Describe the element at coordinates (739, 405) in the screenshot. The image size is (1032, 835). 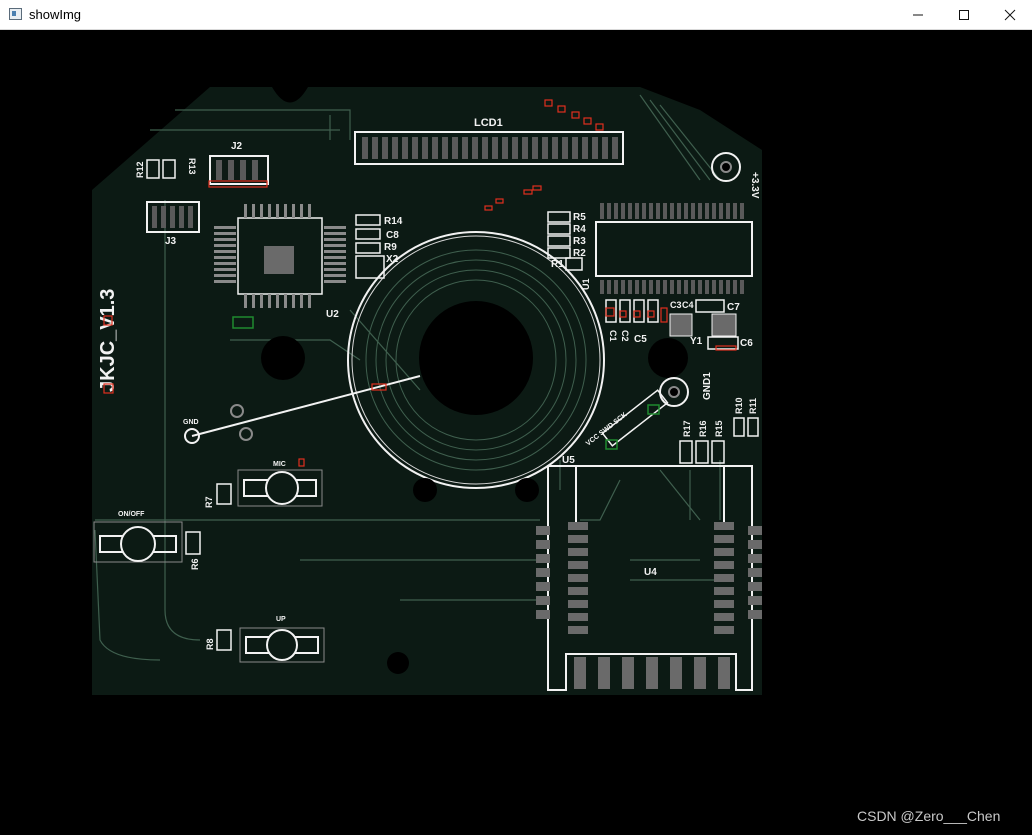
I see `label-r10: R10` at that location.